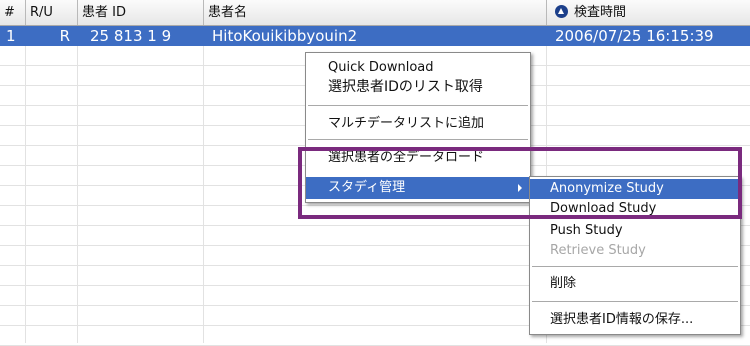  What do you see at coordinates (648, 12) in the screenshot?
I see `column-header-exam-time: 検査時間` at bounding box center [648, 12].